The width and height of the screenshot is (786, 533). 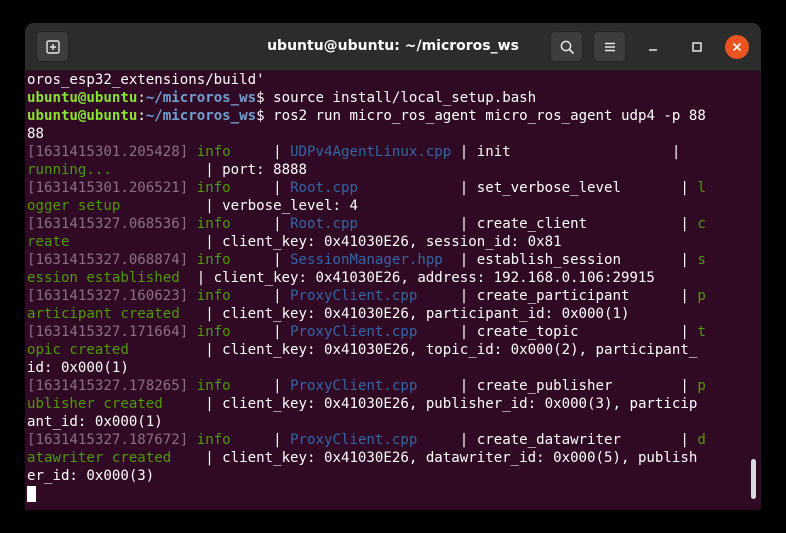 What do you see at coordinates (753, 479) in the screenshot?
I see `scrollbar-thumb` at bounding box center [753, 479].